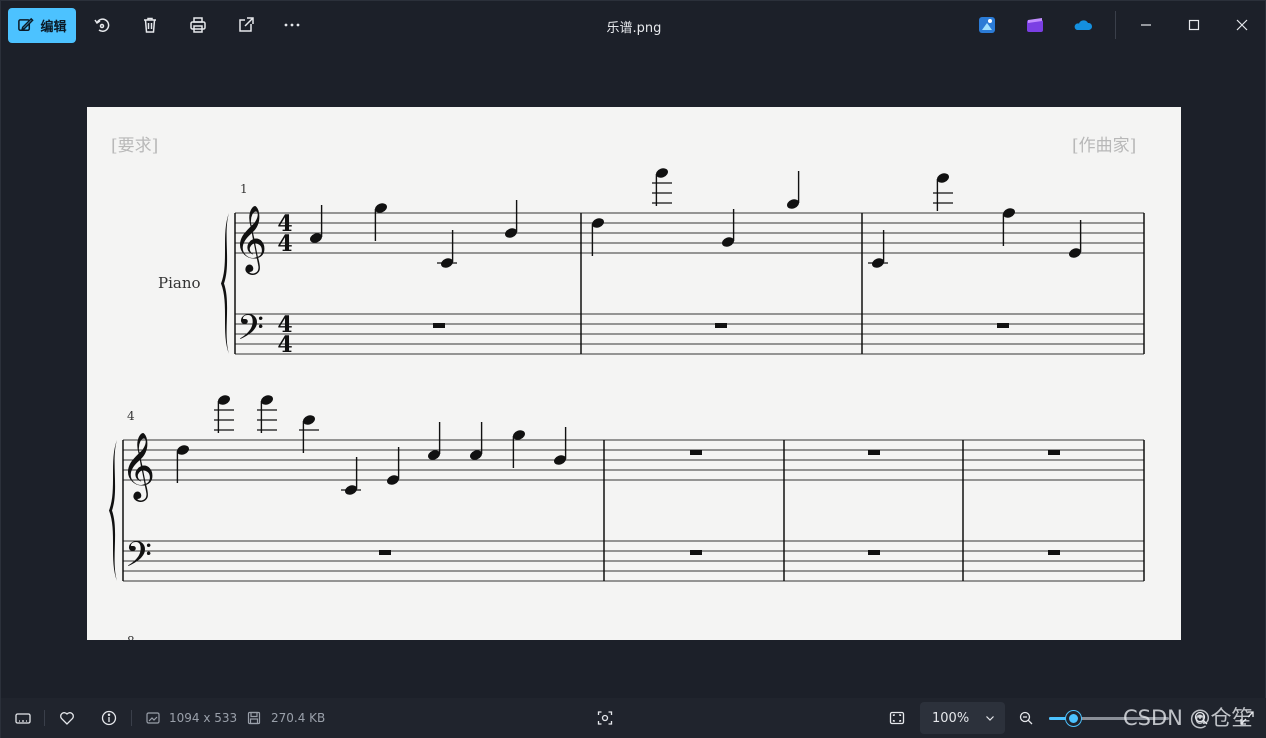 Image resolution: width=1266 pixels, height=738 pixels. I want to click on requirement-label: [要求], so click(135, 146).